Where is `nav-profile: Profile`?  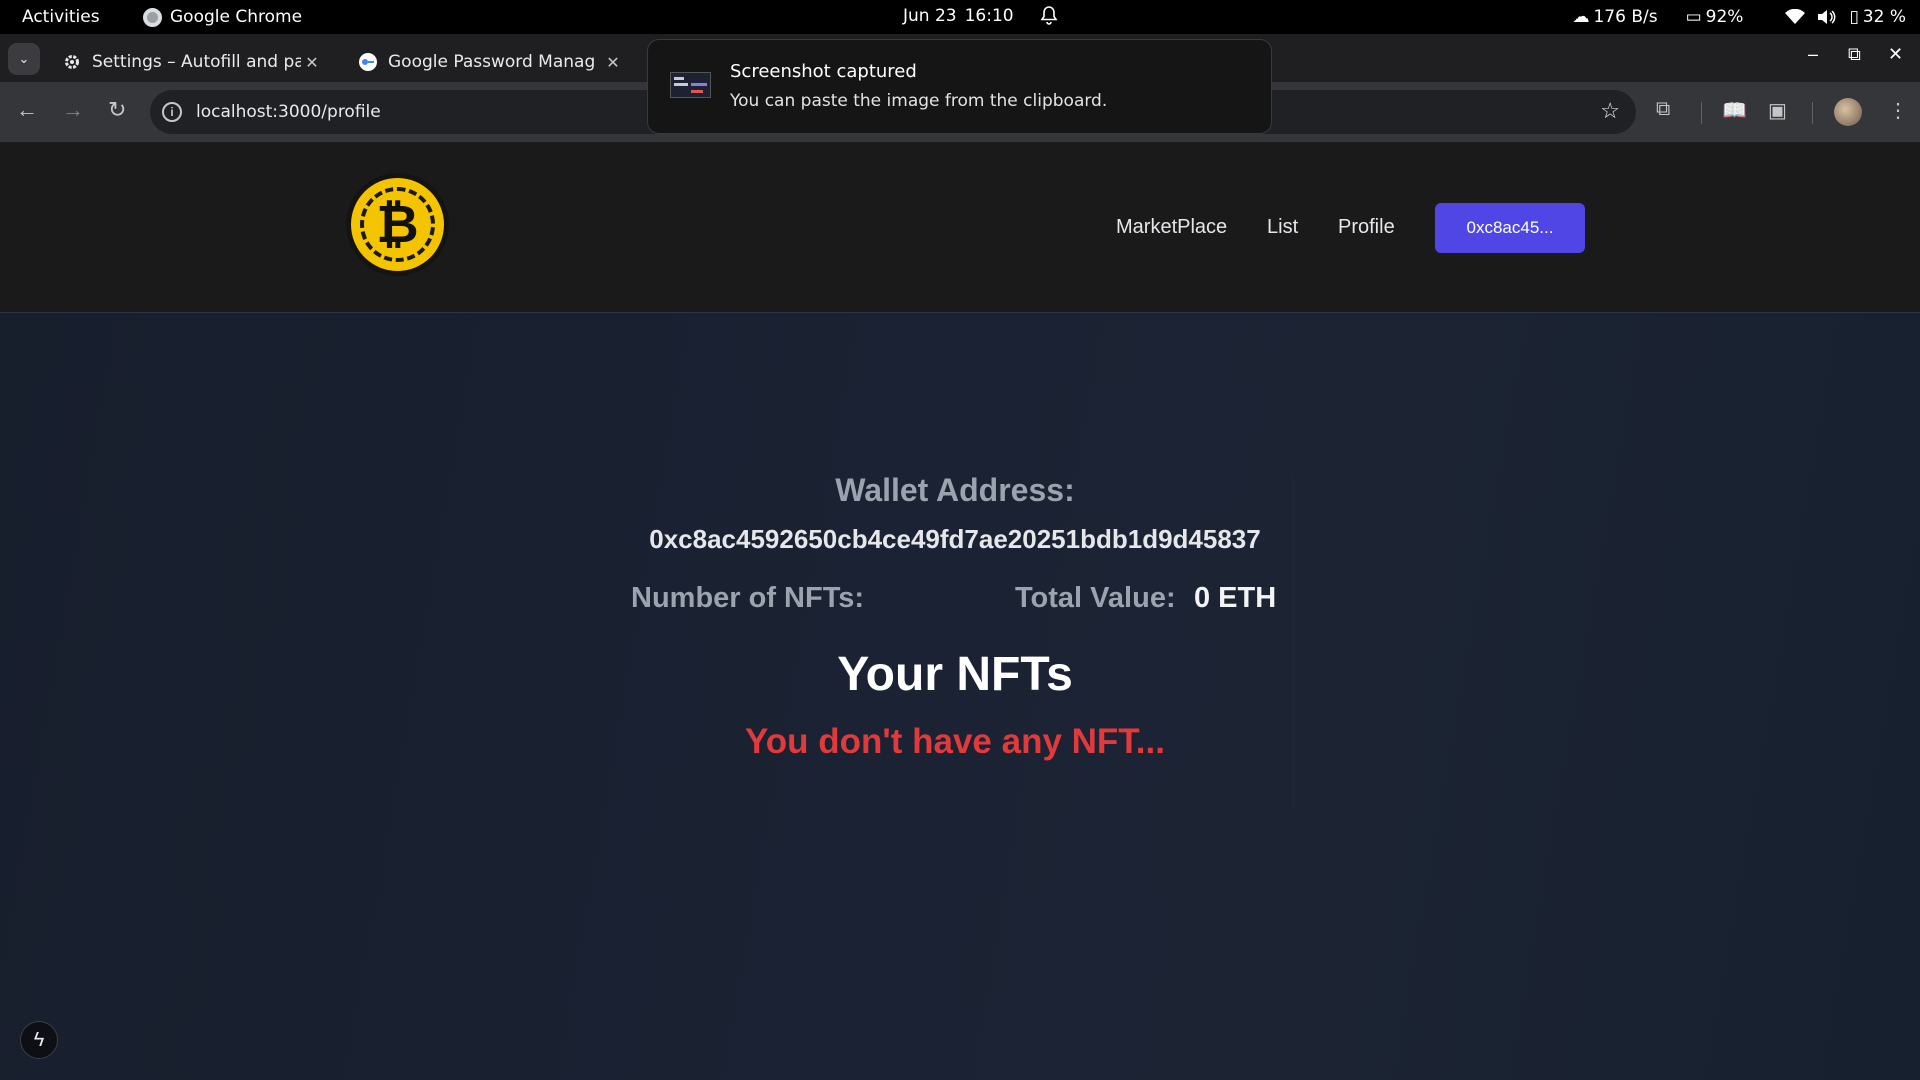
nav-profile: Profile is located at coordinates (1366, 227).